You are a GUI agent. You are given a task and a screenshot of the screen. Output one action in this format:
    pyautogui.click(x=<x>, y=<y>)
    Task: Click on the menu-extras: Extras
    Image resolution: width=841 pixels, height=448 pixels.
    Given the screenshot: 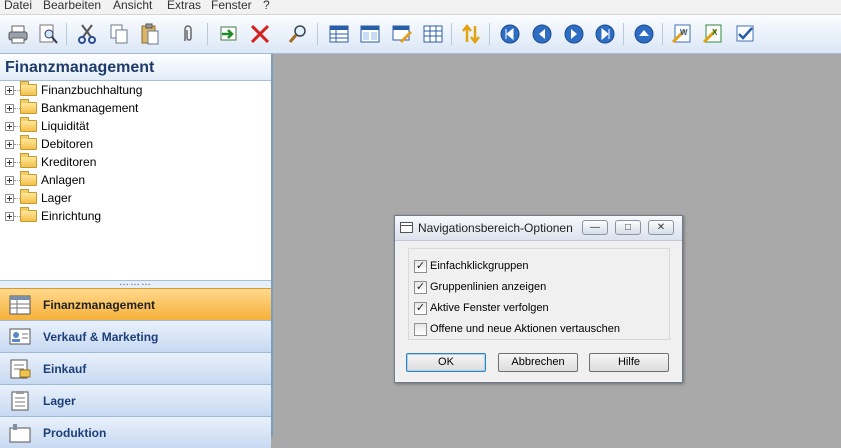 What is the action you would take?
    pyautogui.click(x=184, y=6)
    